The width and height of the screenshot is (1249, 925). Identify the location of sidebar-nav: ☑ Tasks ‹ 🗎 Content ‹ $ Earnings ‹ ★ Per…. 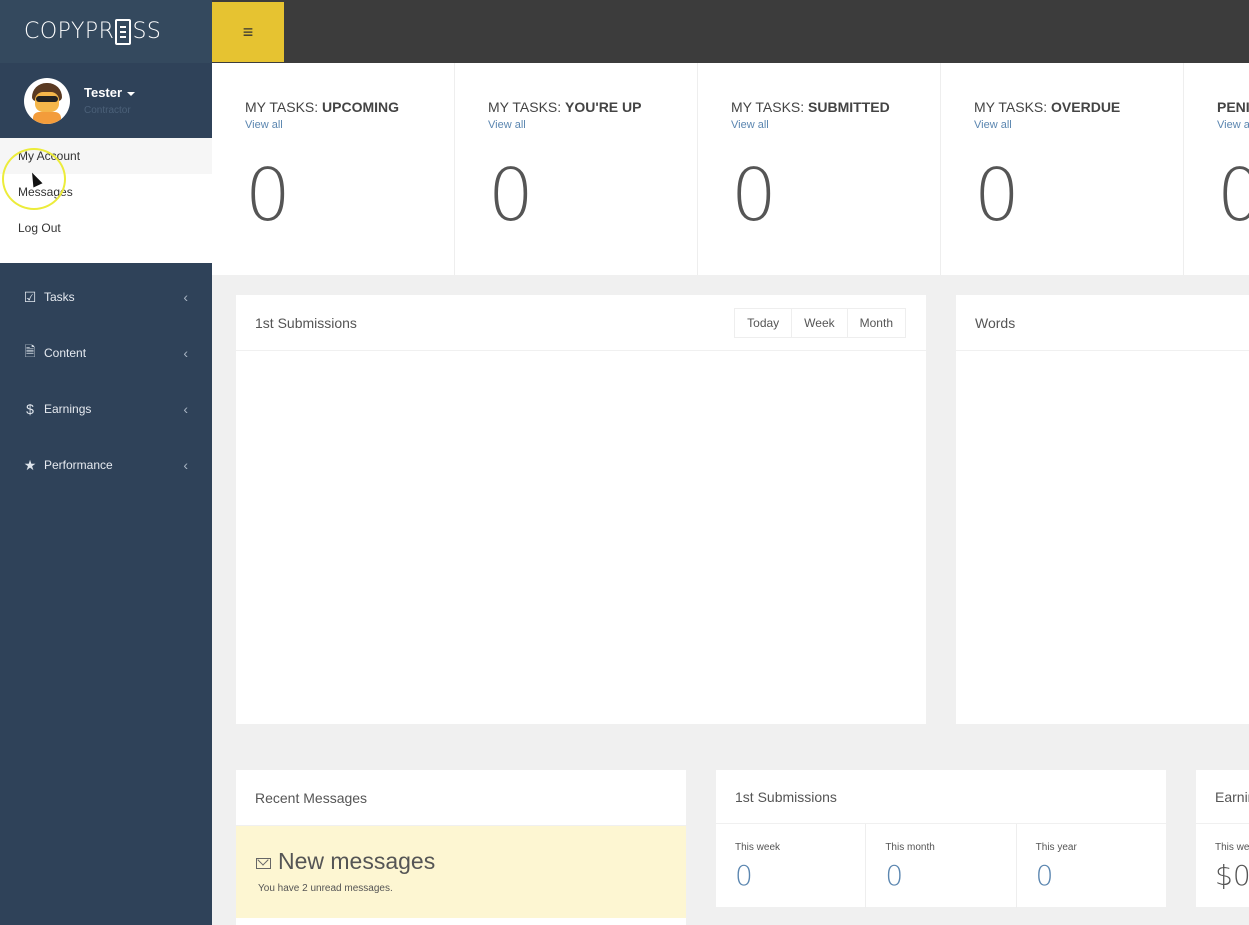
(106, 381).